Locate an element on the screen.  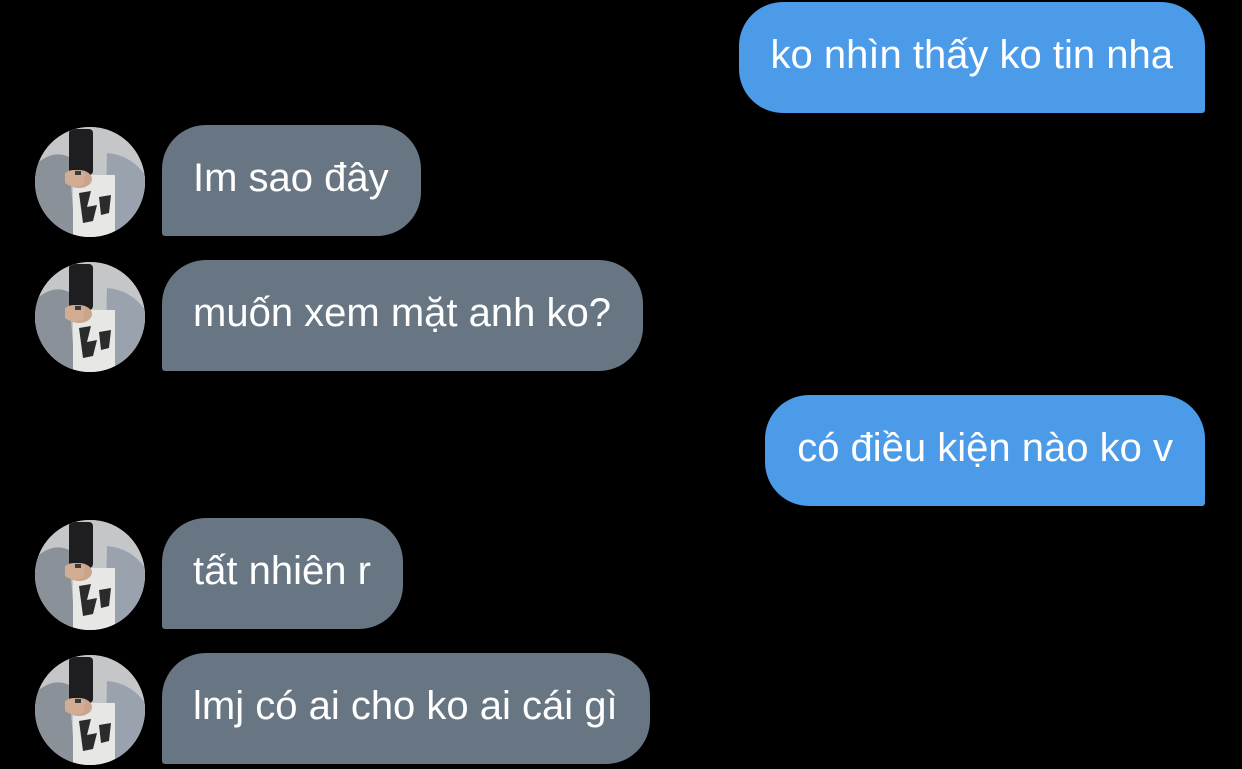
message-text: muốn xem mặt anh ko? is located at coordinates (402, 312).